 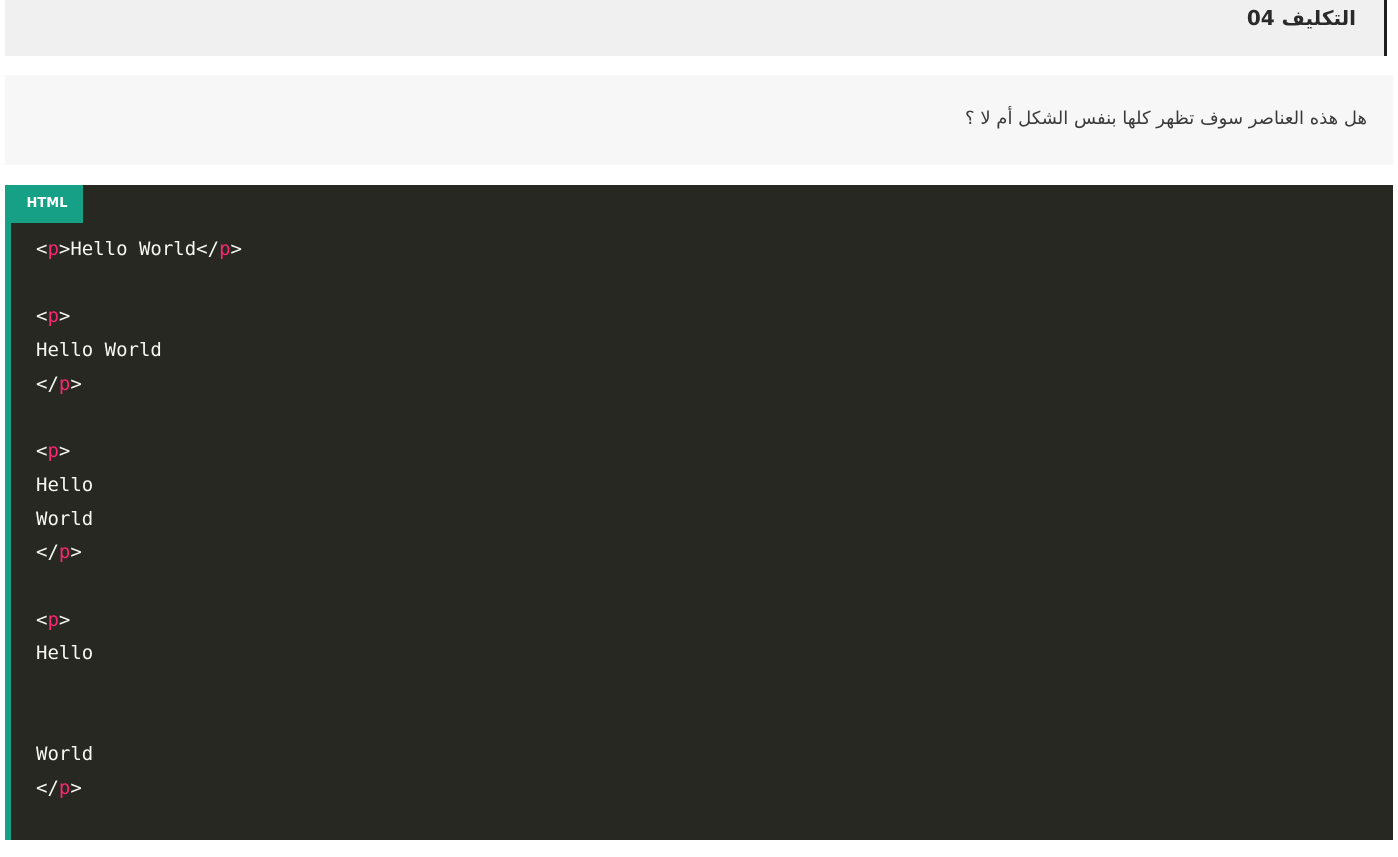 I want to click on code-line: <p>Hello World</p>, so click(x=139, y=250).